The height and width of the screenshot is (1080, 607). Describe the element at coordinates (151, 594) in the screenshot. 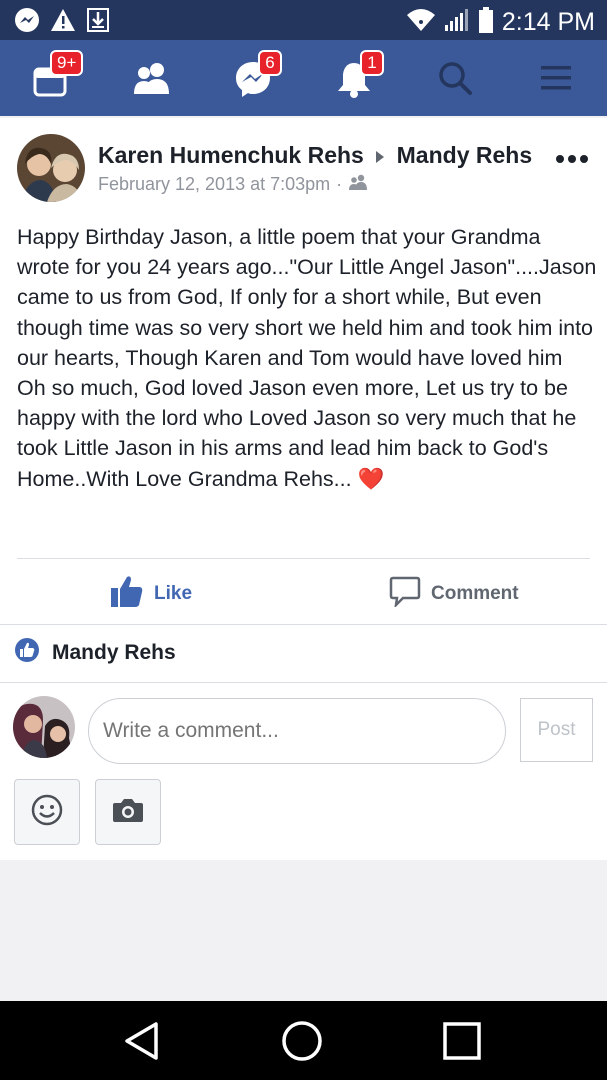

I see `like-button: Like` at that location.